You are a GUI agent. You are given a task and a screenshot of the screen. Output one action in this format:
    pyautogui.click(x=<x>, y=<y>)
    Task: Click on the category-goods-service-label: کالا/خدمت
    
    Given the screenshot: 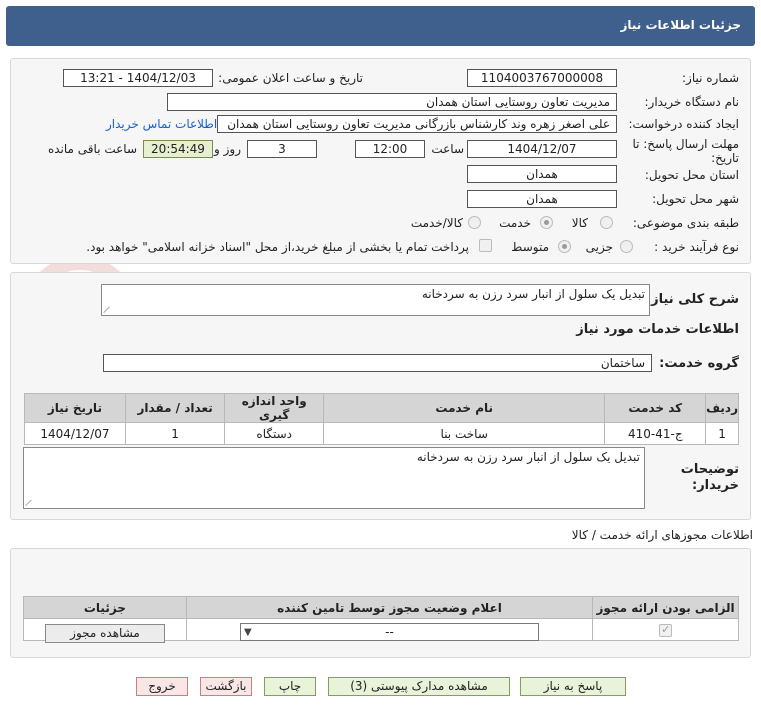 What is the action you would take?
    pyautogui.click(x=436, y=223)
    